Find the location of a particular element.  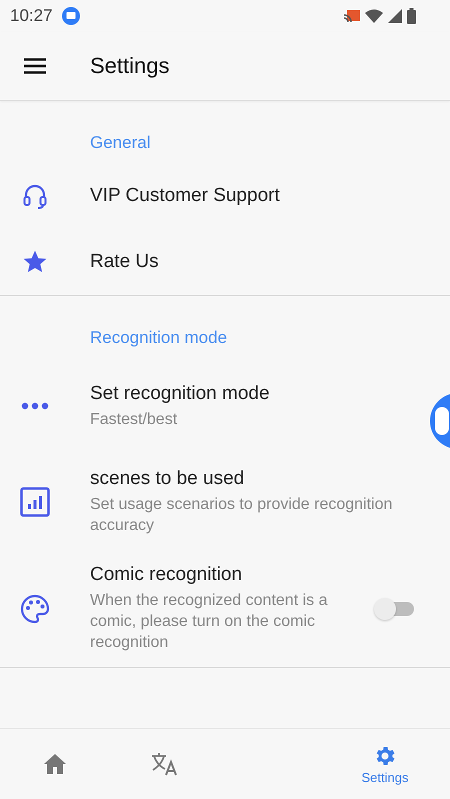

headset-icon is located at coordinates (35, 196).